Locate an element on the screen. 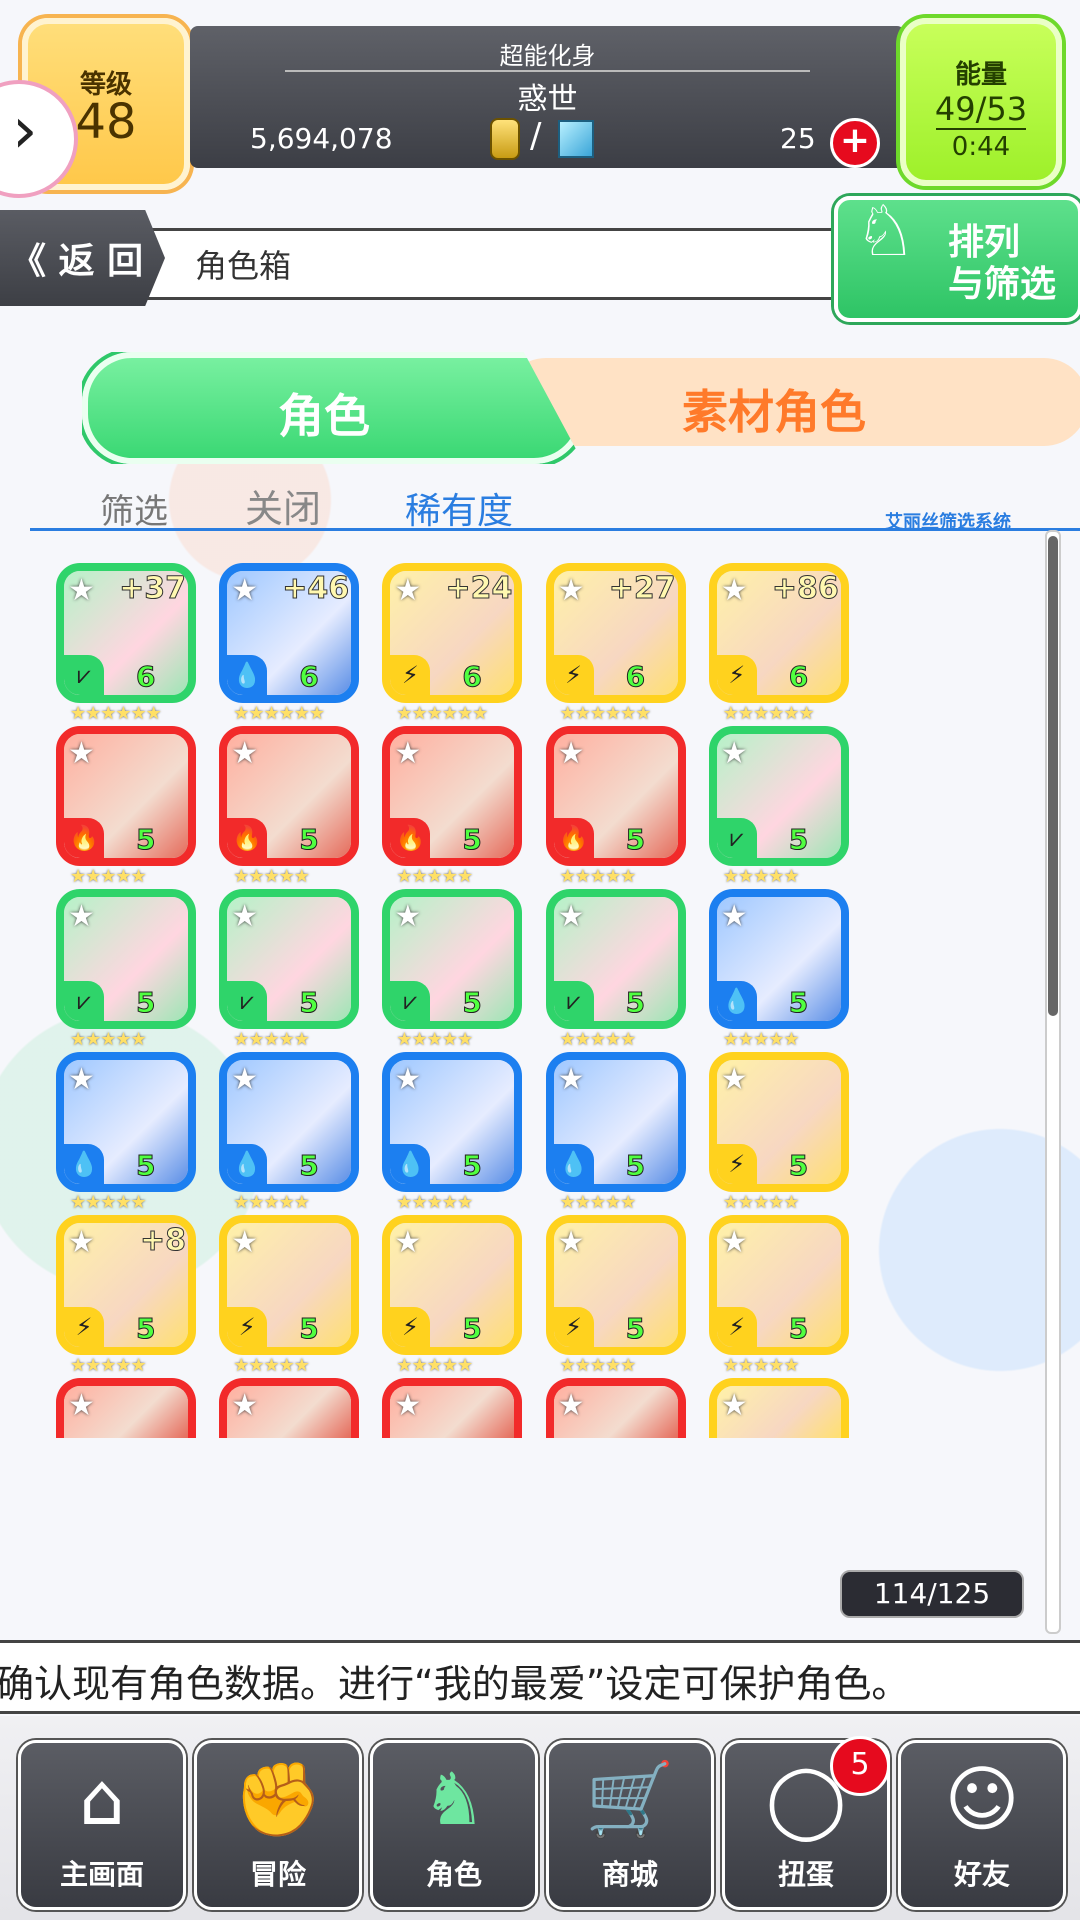 The height and width of the screenshot is (1920, 1080). filter-label: 筛选 is located at coordinates (134, 508).